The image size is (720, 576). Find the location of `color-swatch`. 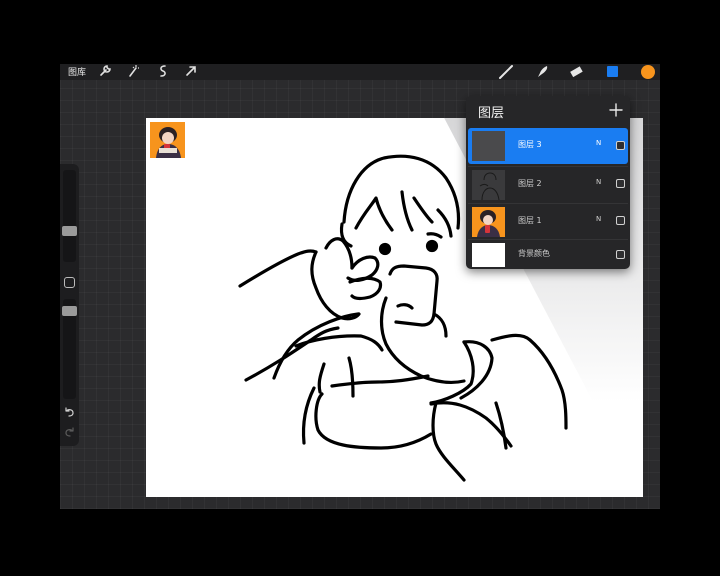

color-swatch is located at coordinates (648, 72).